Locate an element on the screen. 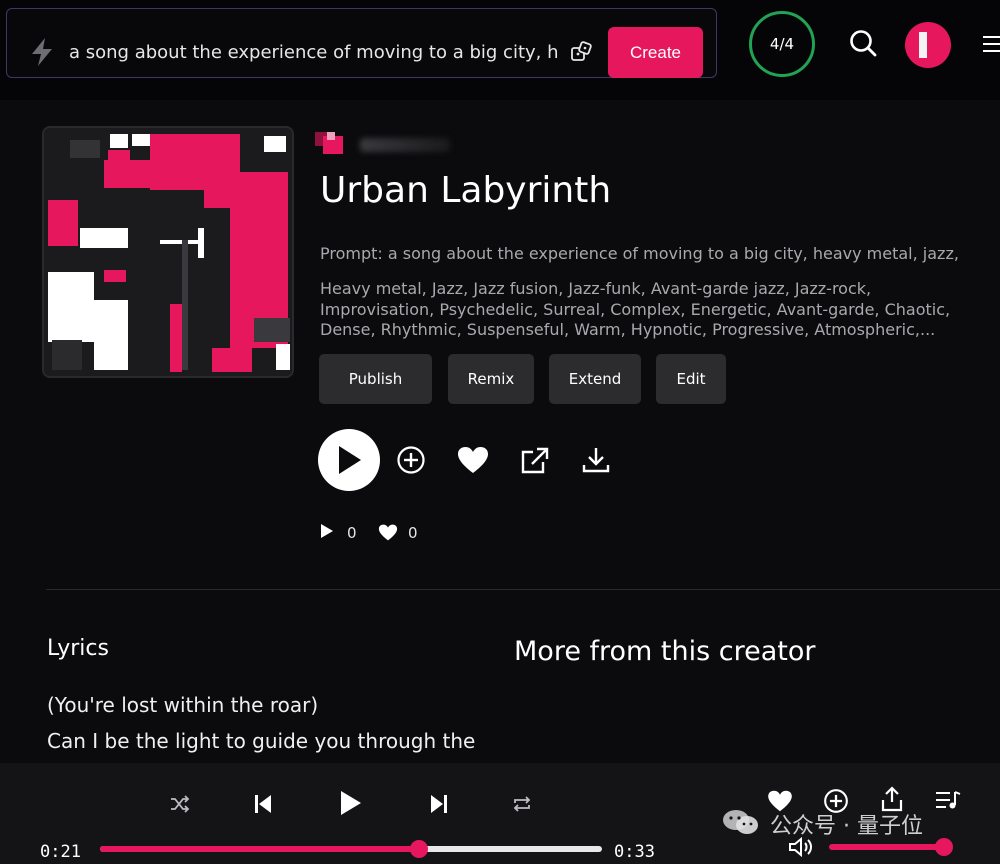 The image size is (1000, 864). progress-bar is located at coordinates (351, 849).